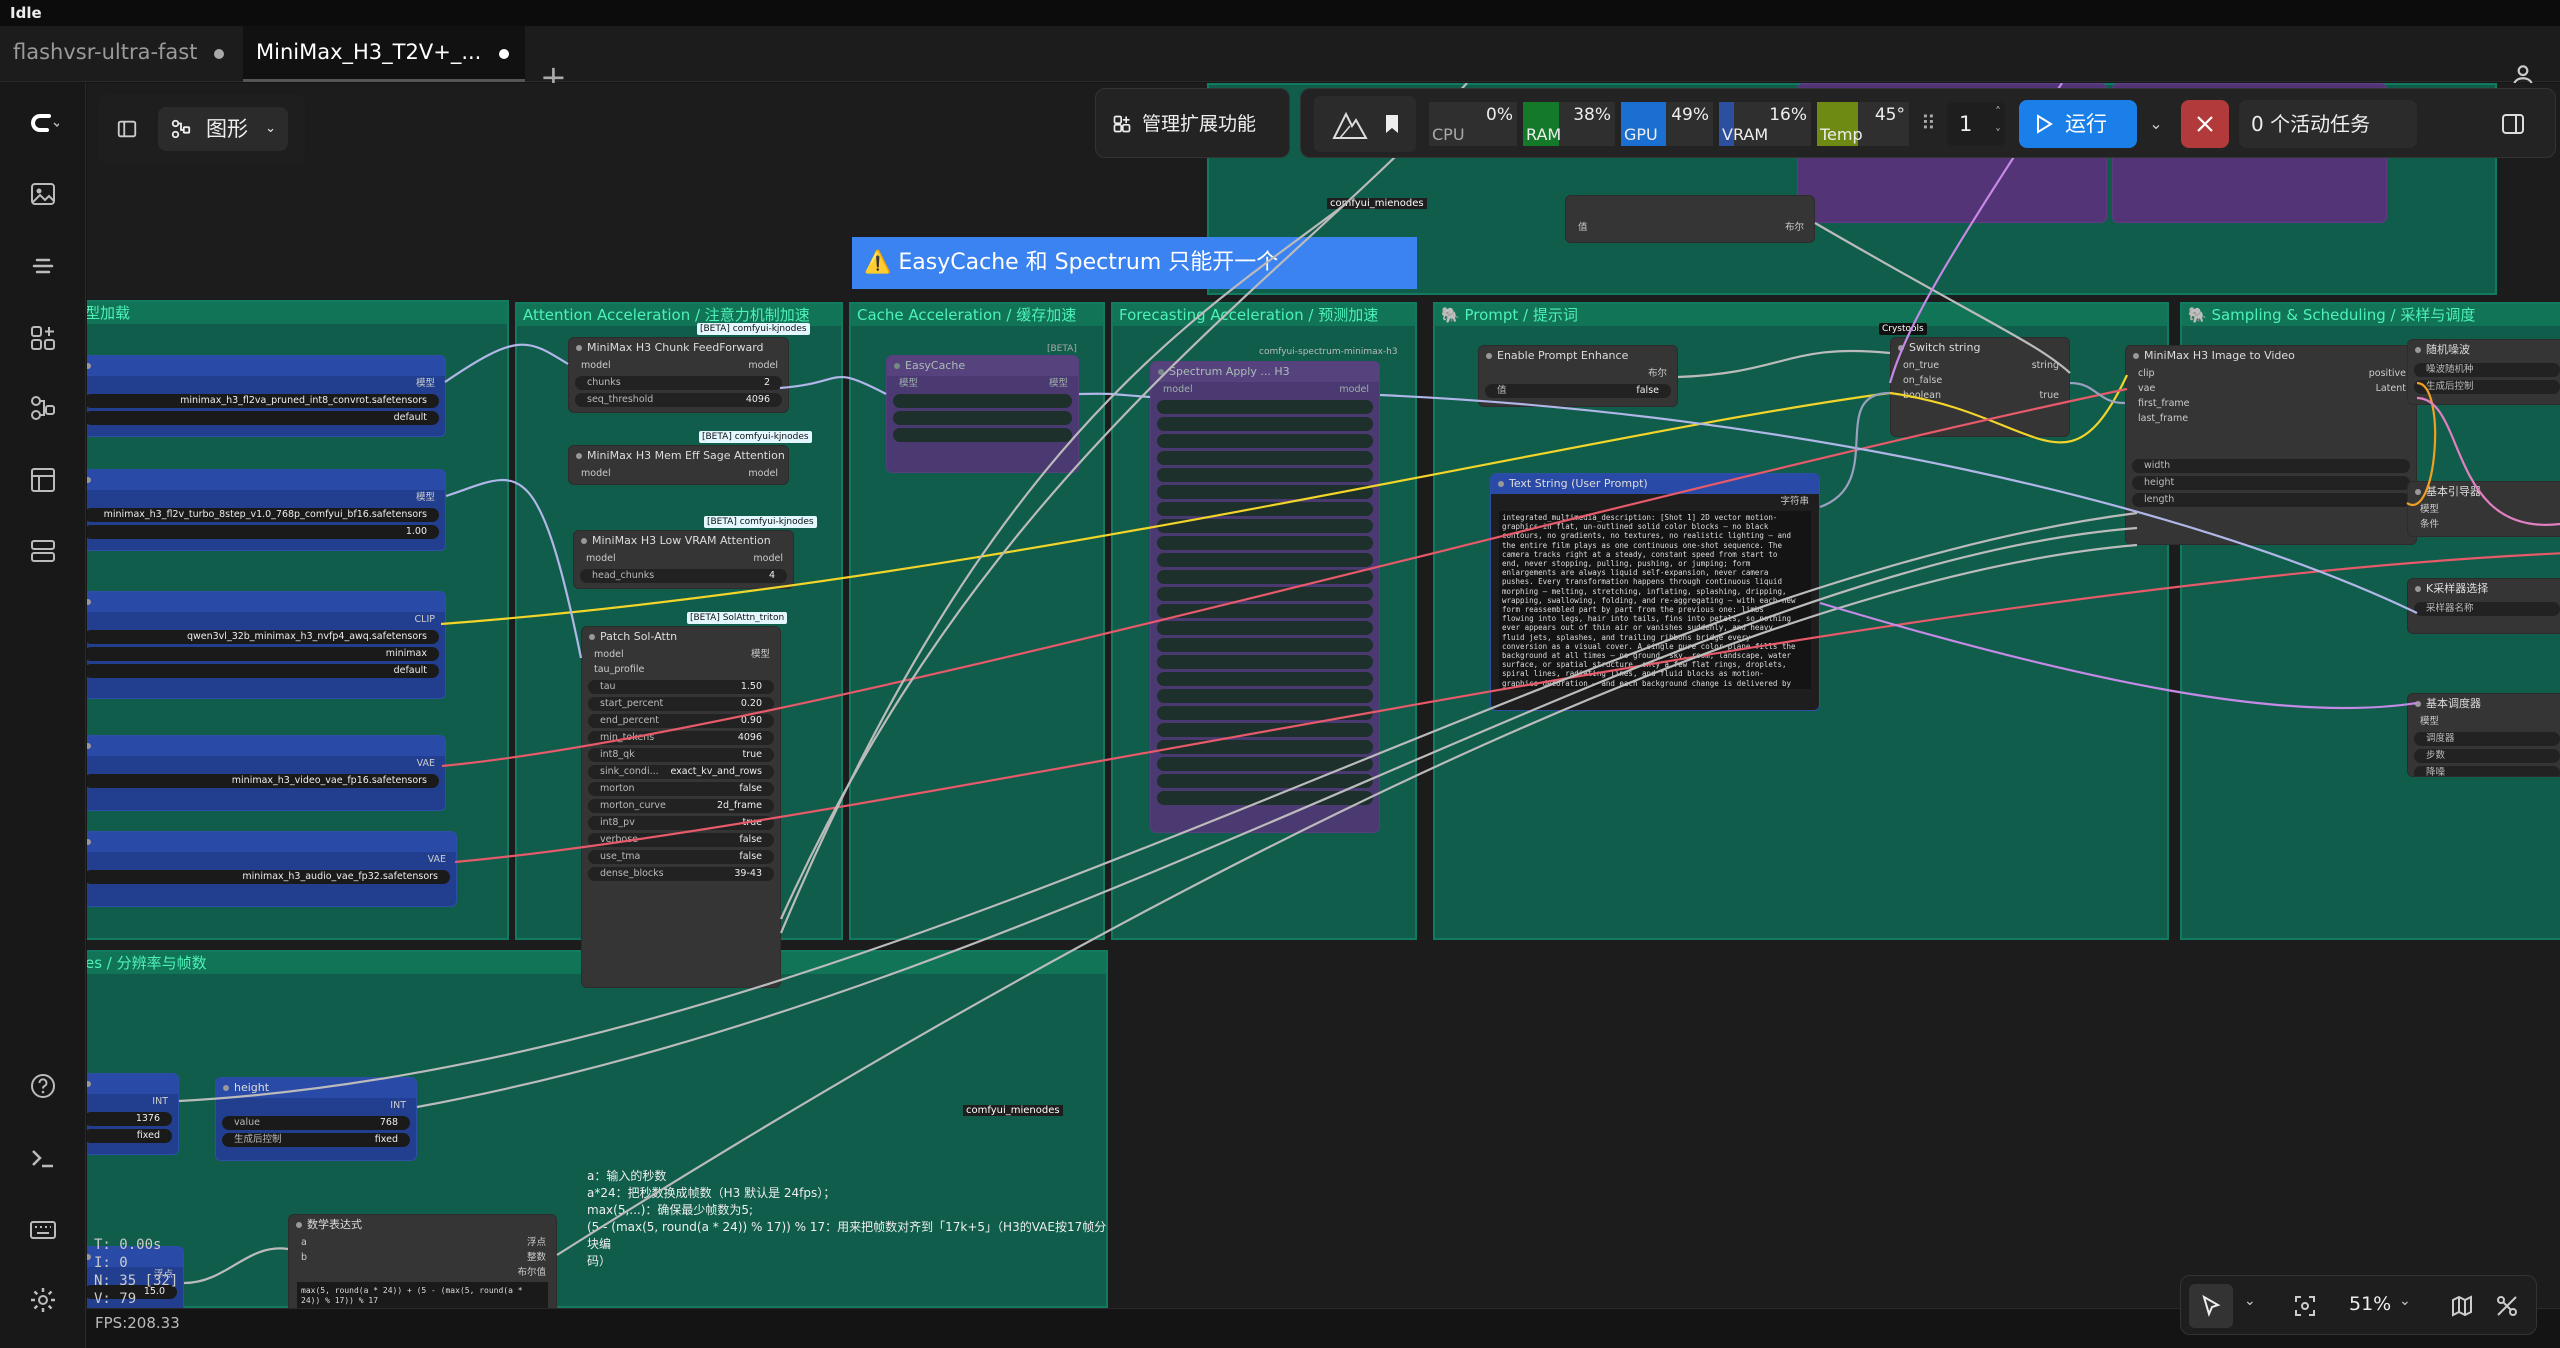 This screenshot has height=1348, width=2560. Describe the element at coordinates (1199, 124) in the screenshot. I see `manage-extensions-label: 管理扩展功能` at that location.